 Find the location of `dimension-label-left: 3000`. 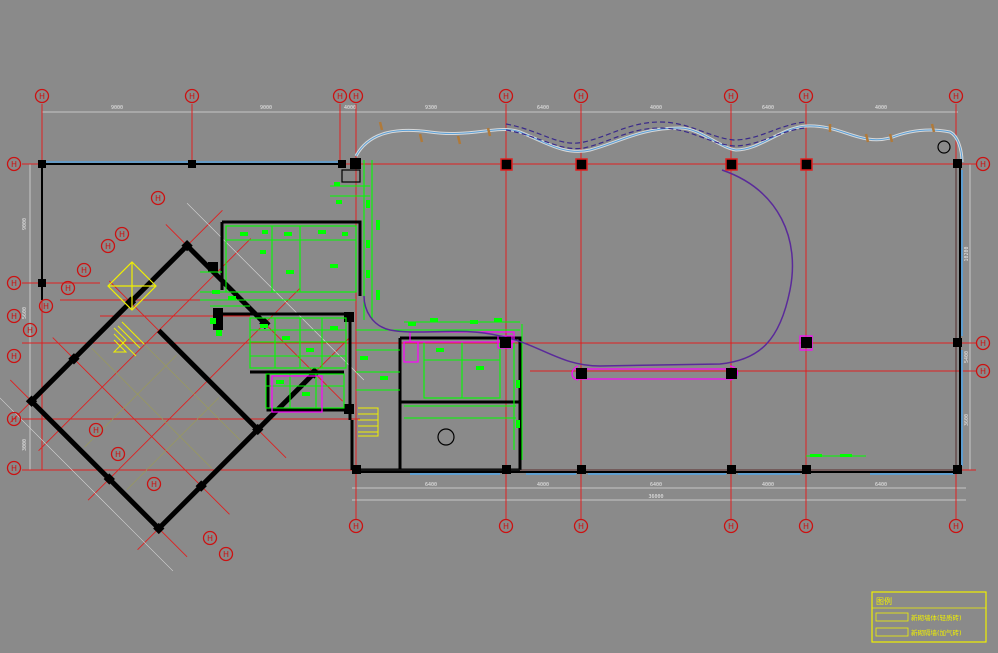

dimension-label-left: 3000 is located at coordinates (25, 445).